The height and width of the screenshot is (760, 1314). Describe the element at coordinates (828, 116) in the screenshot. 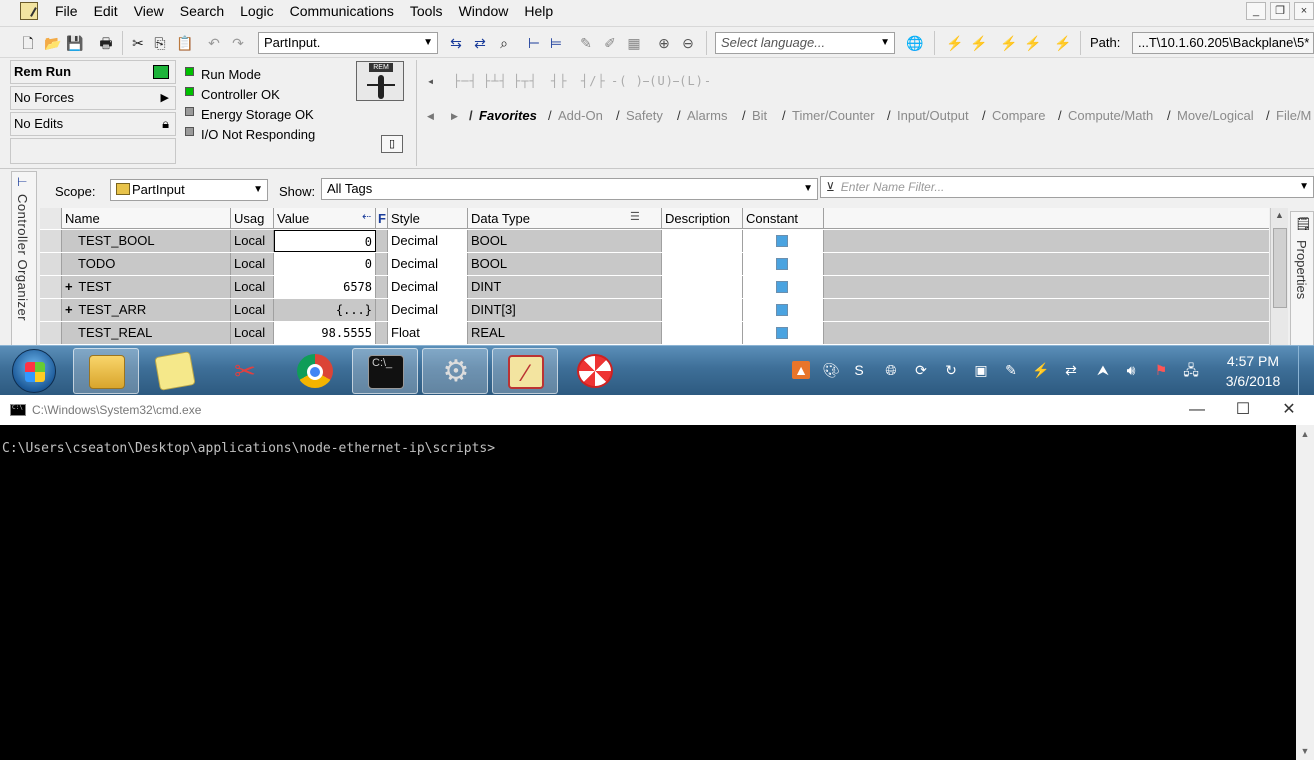

I see `tab-timer-counter: Timer/Counter` at that location.